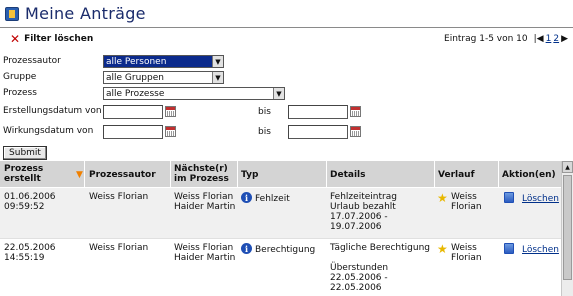  Describe the element at coordinates (264, 132) in the screenshot. I see `wirkungsdatum-bis-label: bis` at that location.